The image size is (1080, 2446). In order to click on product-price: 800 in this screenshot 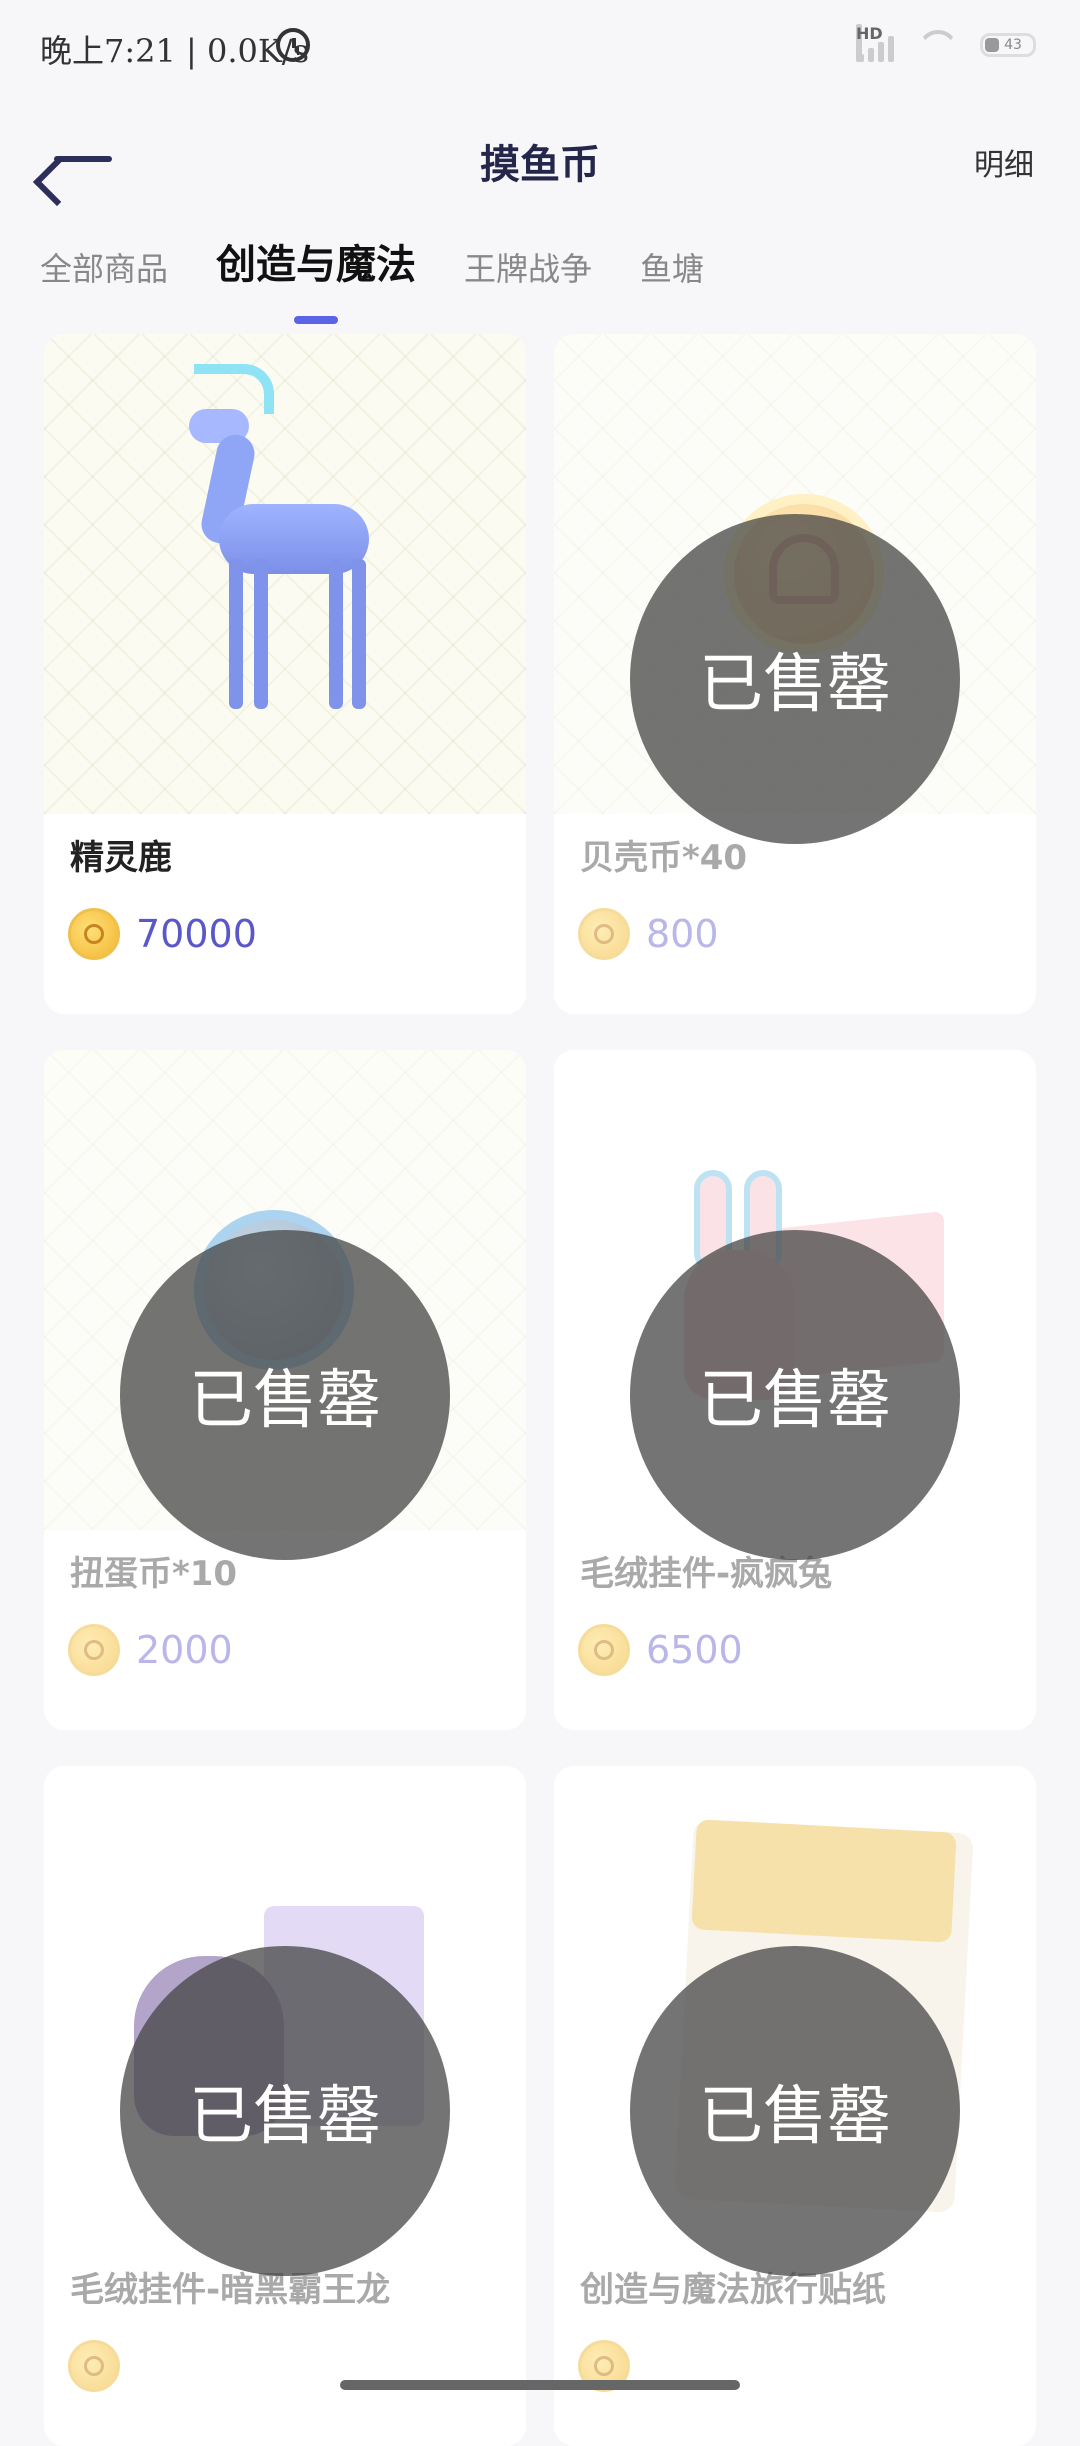, I will do `click(648, 934)`.